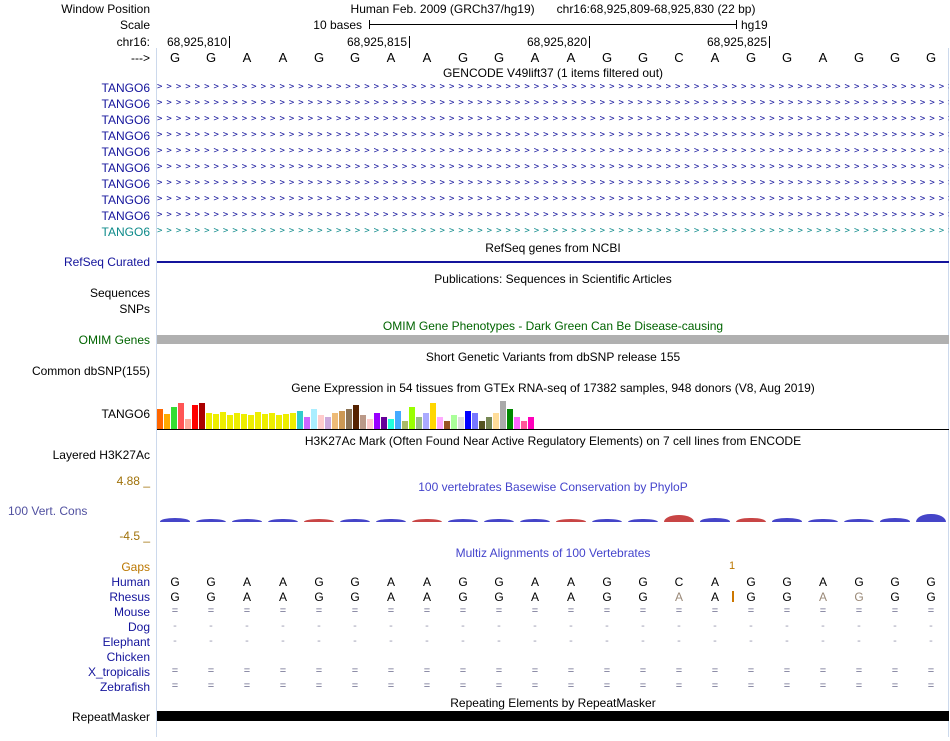 The image size is (950, 741). Describe the element at coordinates (75, 582) in the screenshot. I see `species-label-human: Human` at that location.